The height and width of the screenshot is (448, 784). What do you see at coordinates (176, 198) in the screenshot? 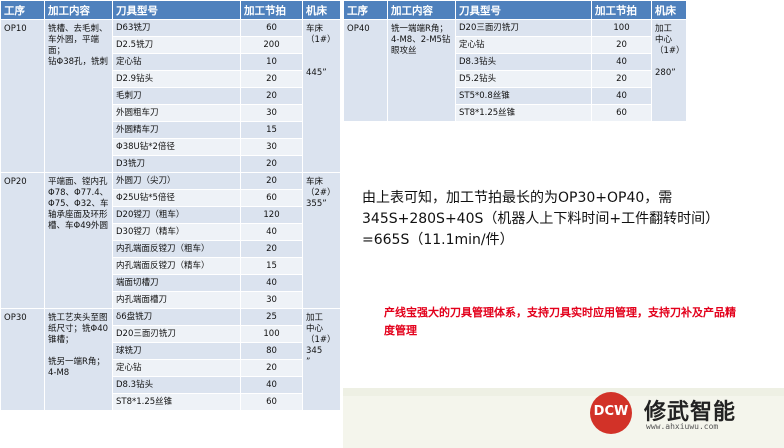
I see `tool-cell: Φ25U钻*5倍径` at bounding box center [176, 198].